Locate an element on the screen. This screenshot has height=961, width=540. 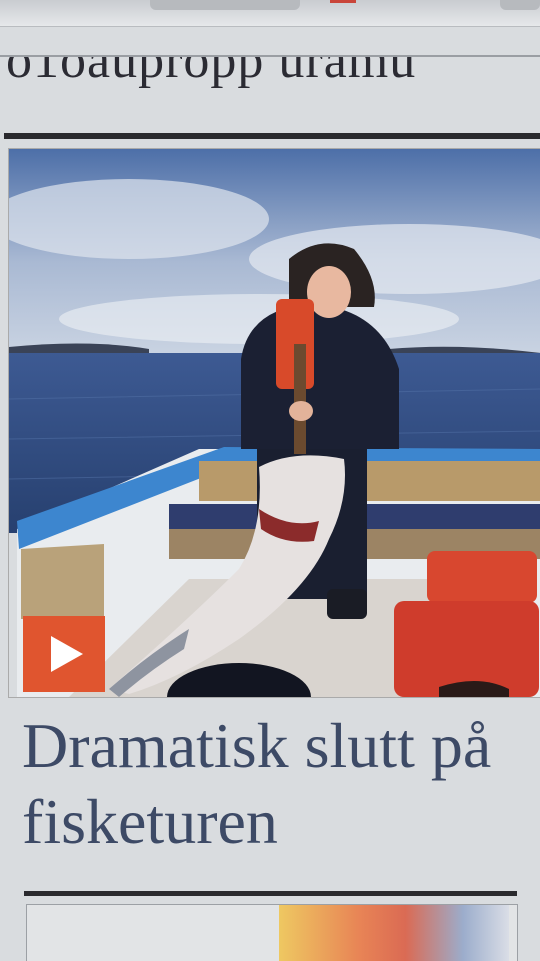
previous-article-headline: o1oaupropp uramu is located at coordinates (270, 76).